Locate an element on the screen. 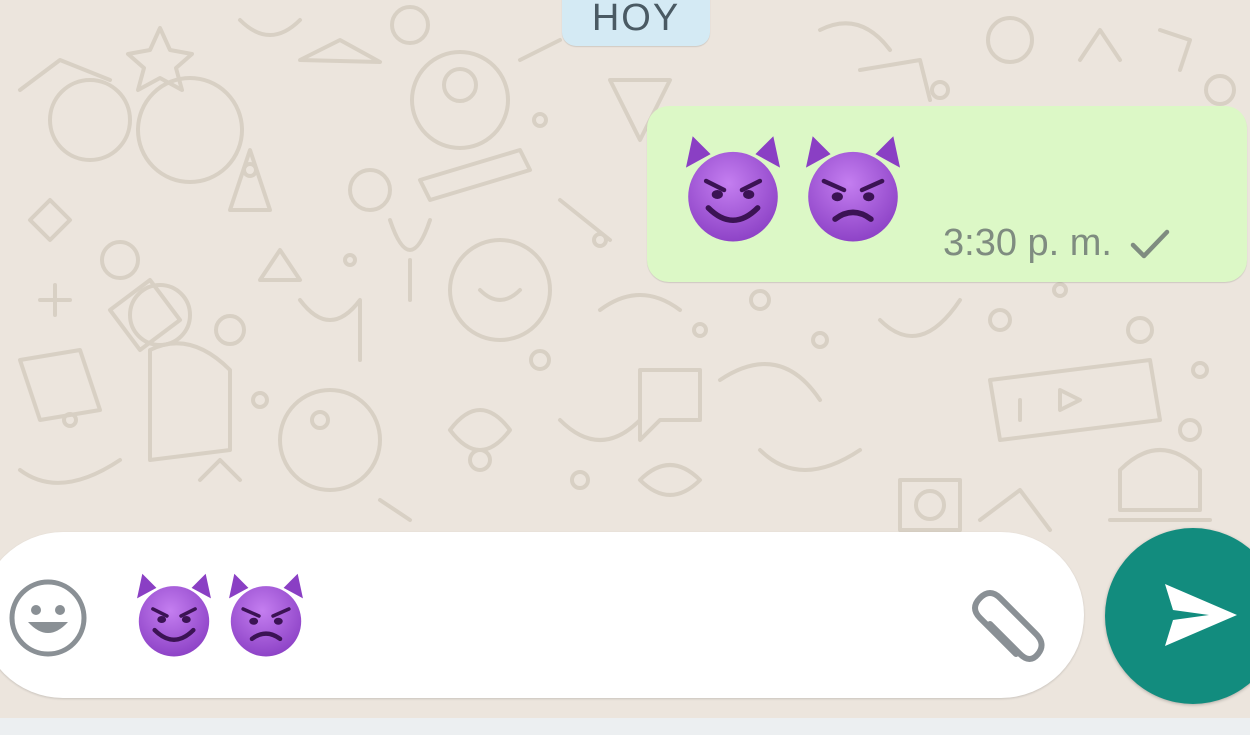  smiley-icon is located at coordinates (48, 618).